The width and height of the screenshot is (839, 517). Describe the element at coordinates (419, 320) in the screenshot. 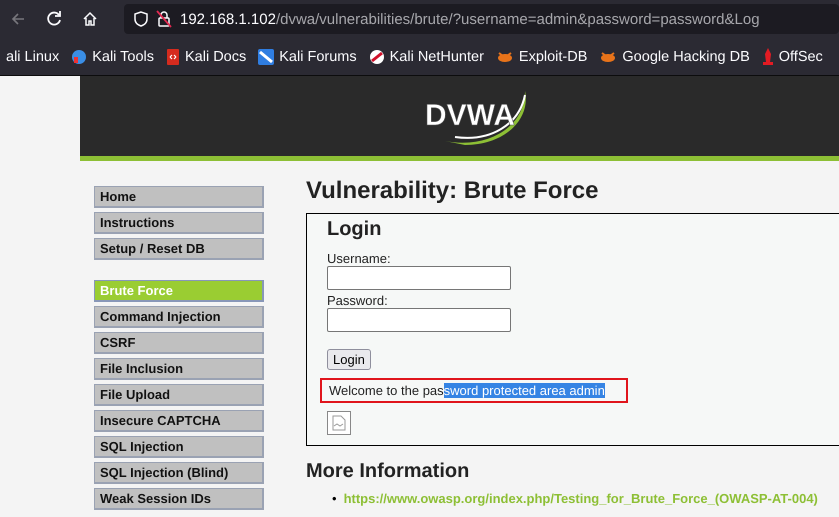

I see `password-field` at that location.